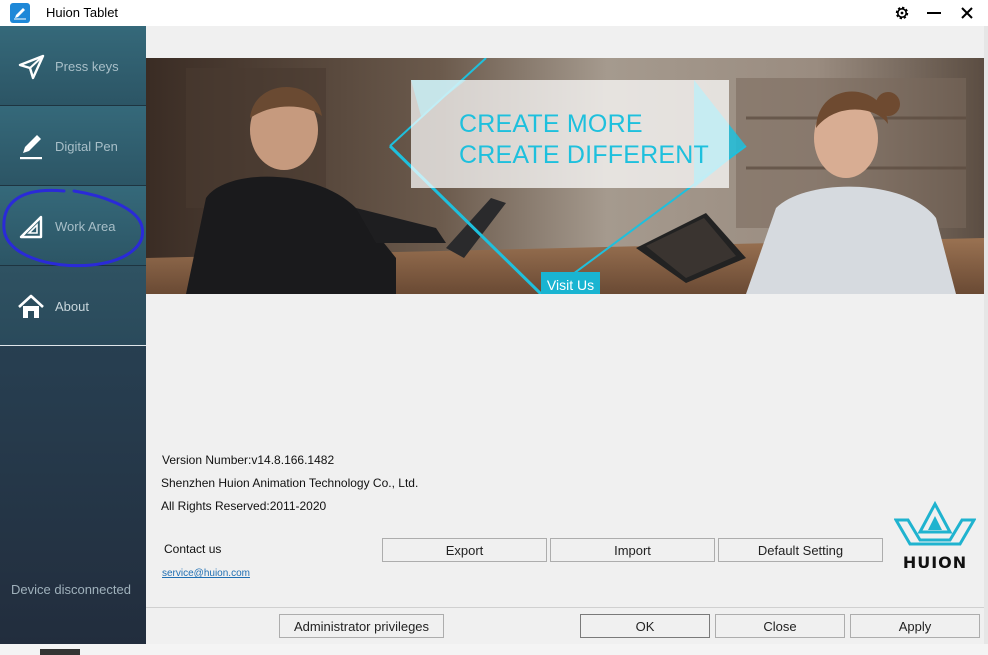 This screenshot has width=988, height=655. What do you see at coordinates (20, 13) in the screenshot?
I see `app-icon` at bounding box center [20, 13].